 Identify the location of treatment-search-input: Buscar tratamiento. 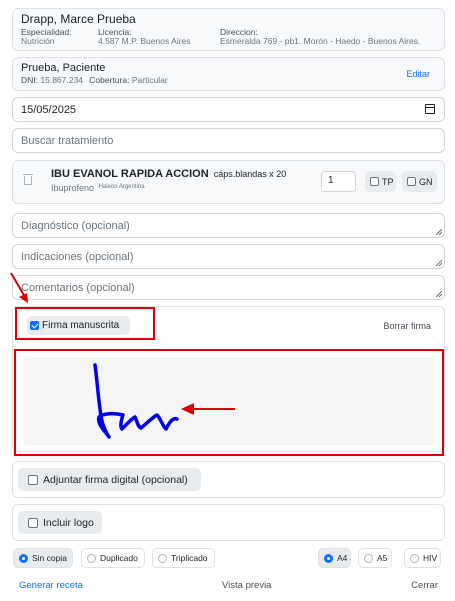
(228, 140).